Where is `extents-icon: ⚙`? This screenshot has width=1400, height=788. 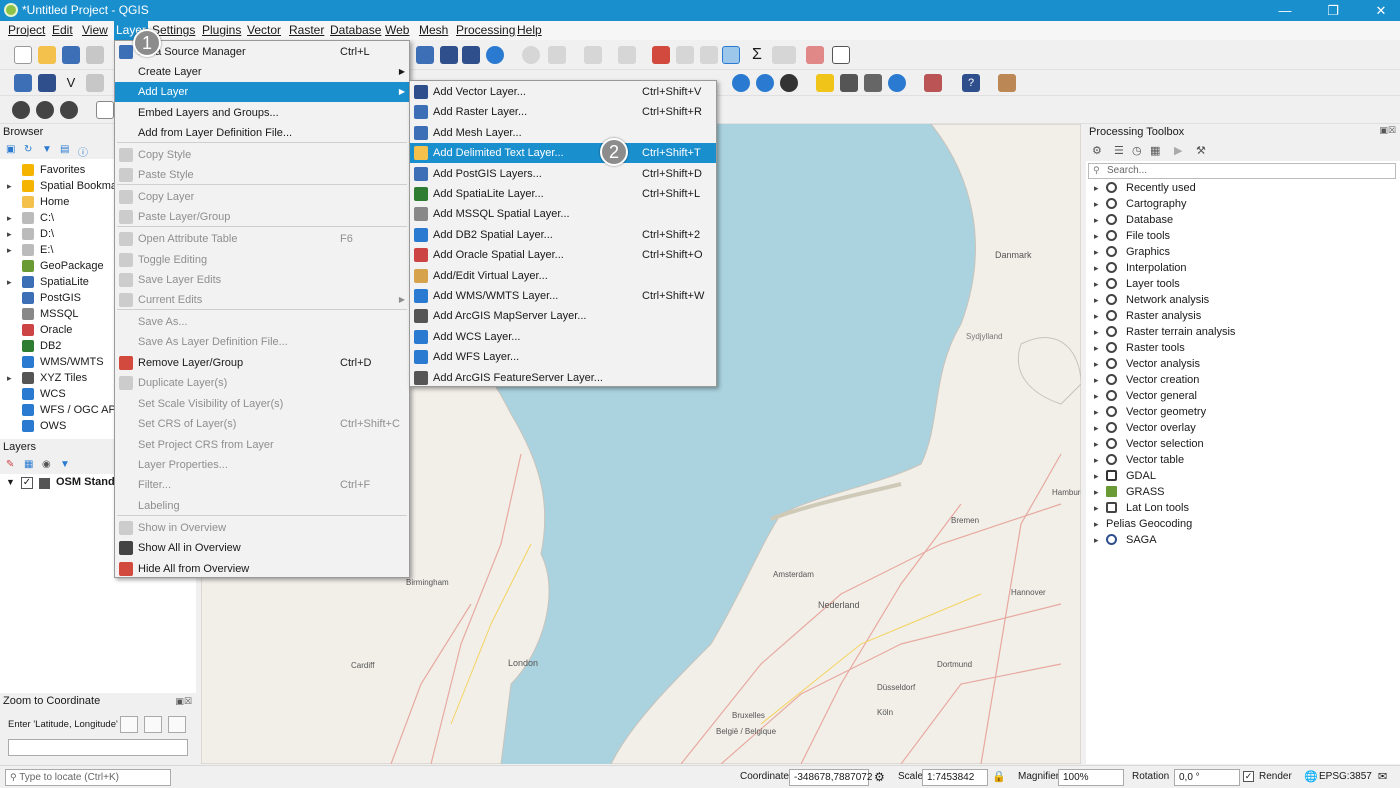
extents-icon: ⚙ is located at coordinates (879, 777).